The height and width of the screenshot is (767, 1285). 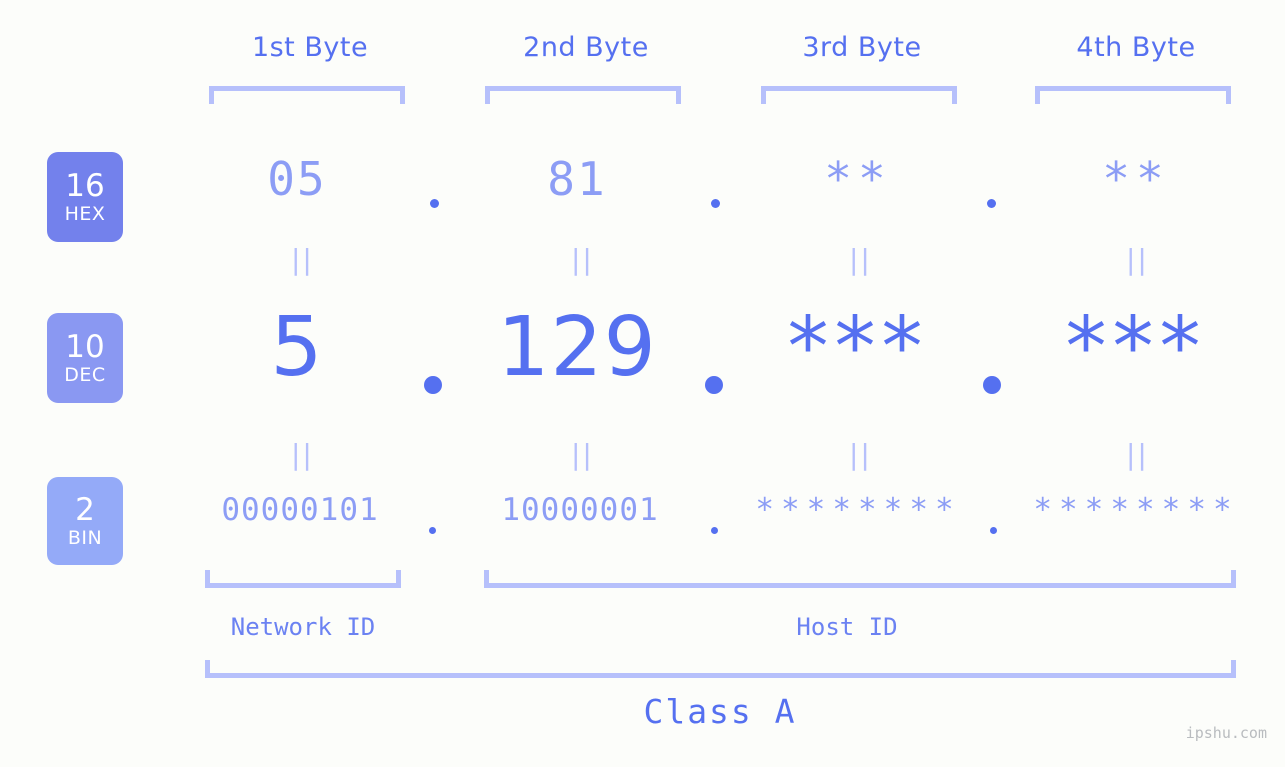 I want to click on base-badge-bin-number: 2, so click(x=85, y=509).